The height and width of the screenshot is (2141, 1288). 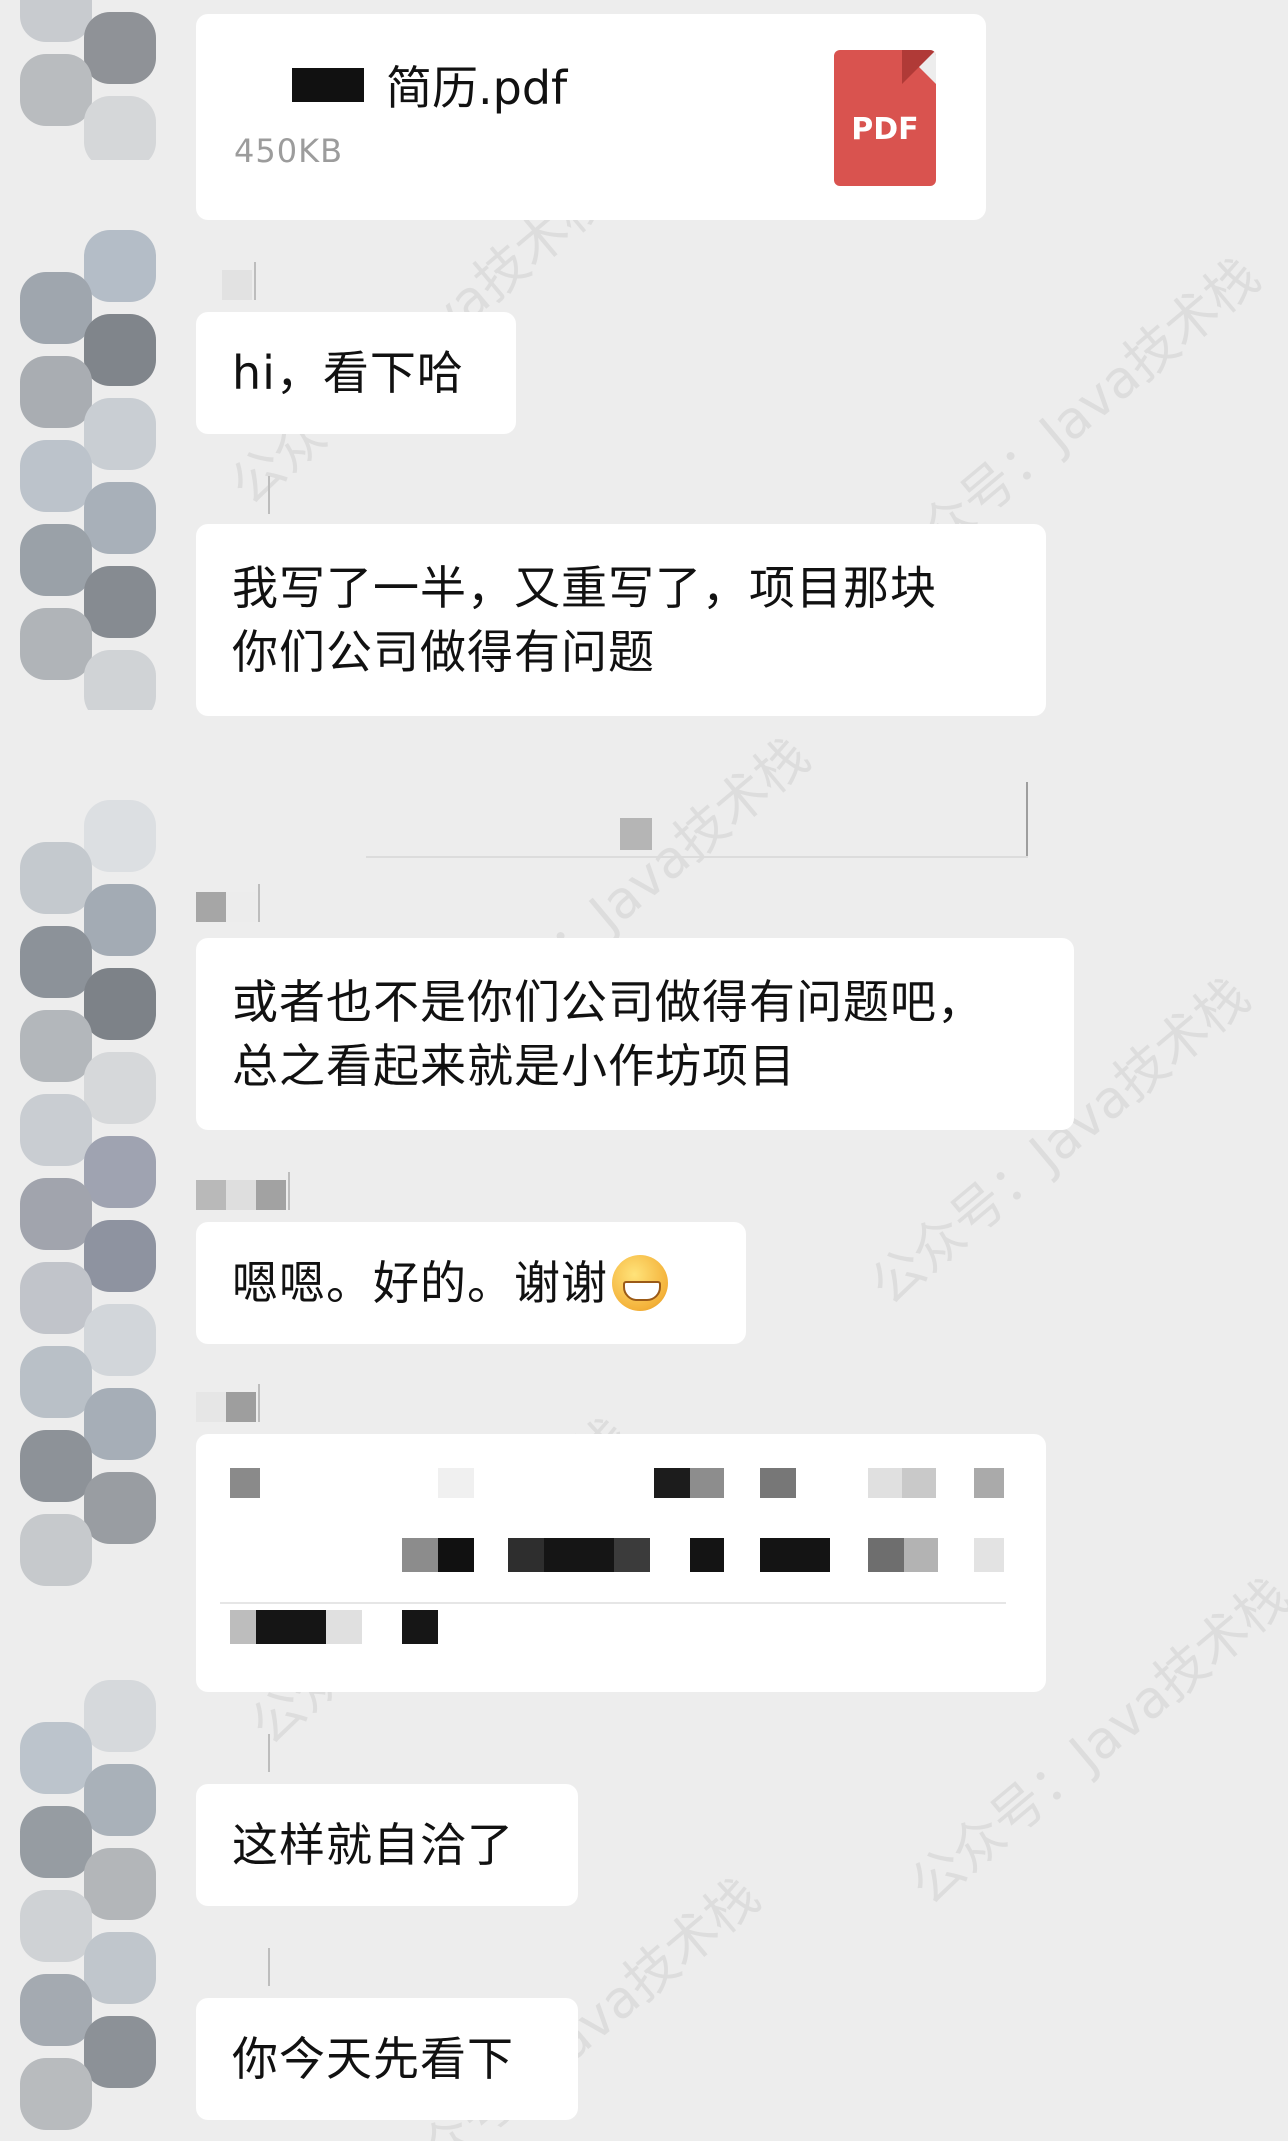 What do you see at coordinates (608, 1002) in the screenshot?
I see `message-text: 或者也不是你们公司做得有问题吧，` at bounding box center [608, 1002].